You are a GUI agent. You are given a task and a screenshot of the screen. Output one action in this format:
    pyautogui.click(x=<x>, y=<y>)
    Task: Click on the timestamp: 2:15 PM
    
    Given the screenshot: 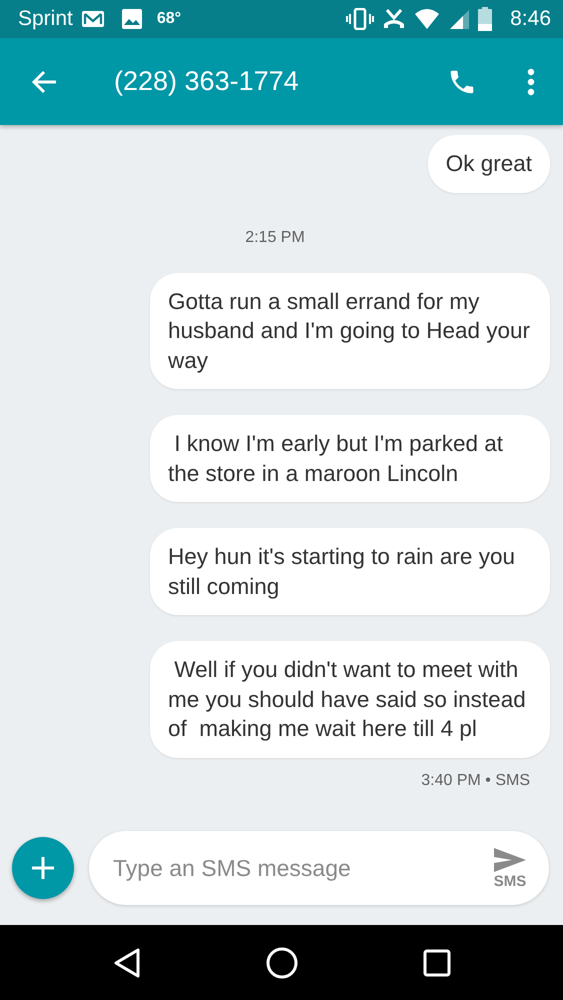 What is the action you would take?
    pyautogui.click(x=275, y=237)
    